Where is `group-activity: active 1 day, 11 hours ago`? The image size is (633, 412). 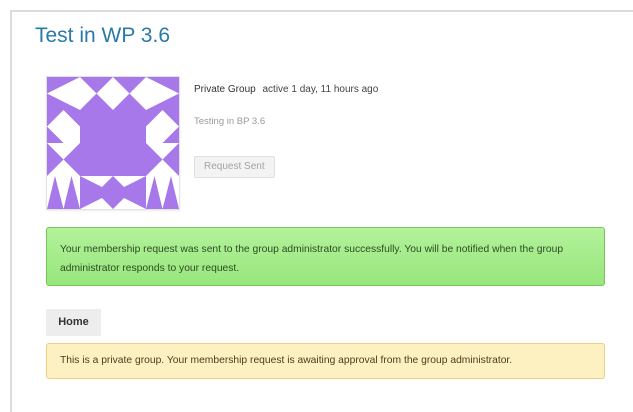
group-activity: active 1 day, 11 hours ago is located at coordinates (320, 89).